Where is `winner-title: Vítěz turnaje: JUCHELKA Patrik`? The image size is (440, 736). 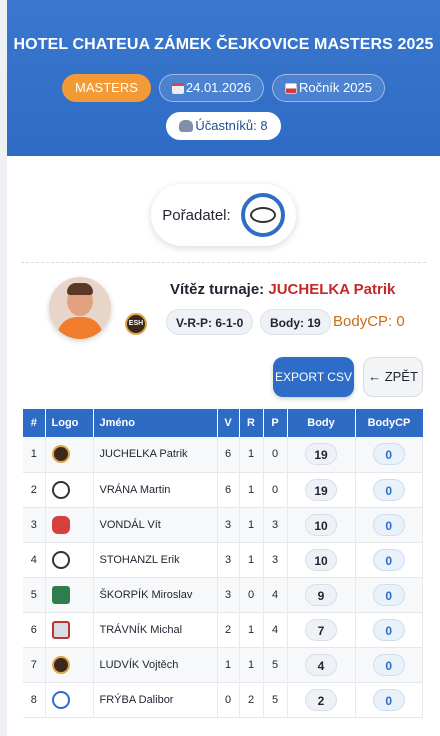 winner-title: Vítěz turnaje: JUCHELKA Patrik is located at coordinates (282, 289).